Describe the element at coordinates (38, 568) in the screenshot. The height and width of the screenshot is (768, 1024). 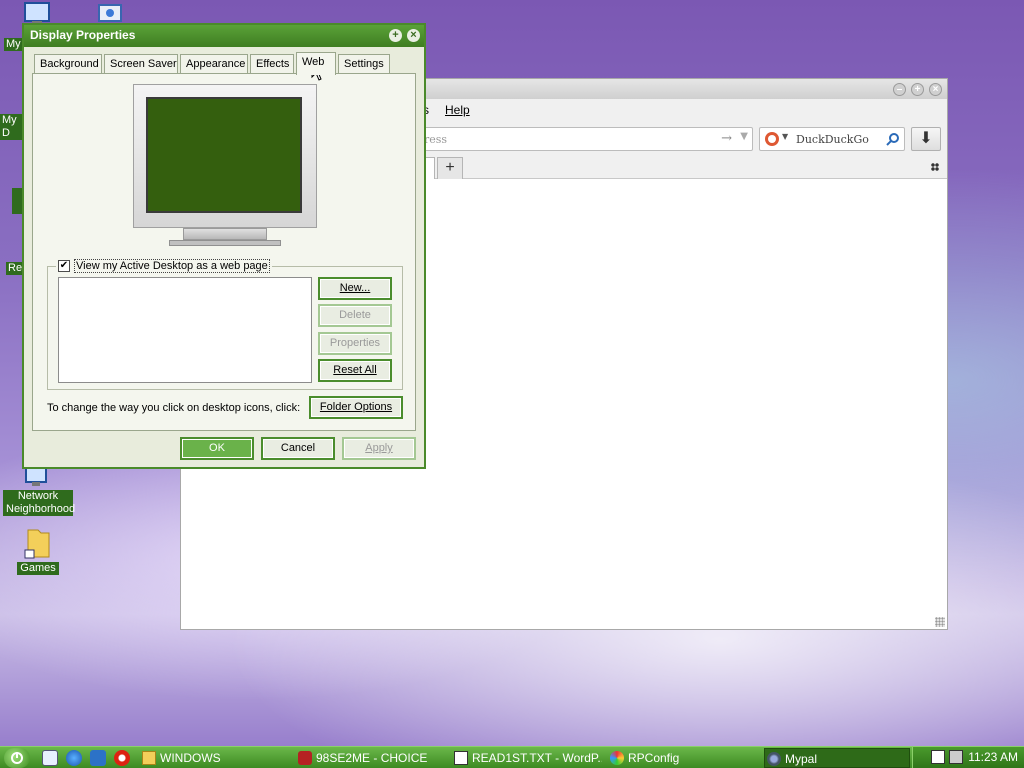
I see `desktop-icon-label: Games` at that location.